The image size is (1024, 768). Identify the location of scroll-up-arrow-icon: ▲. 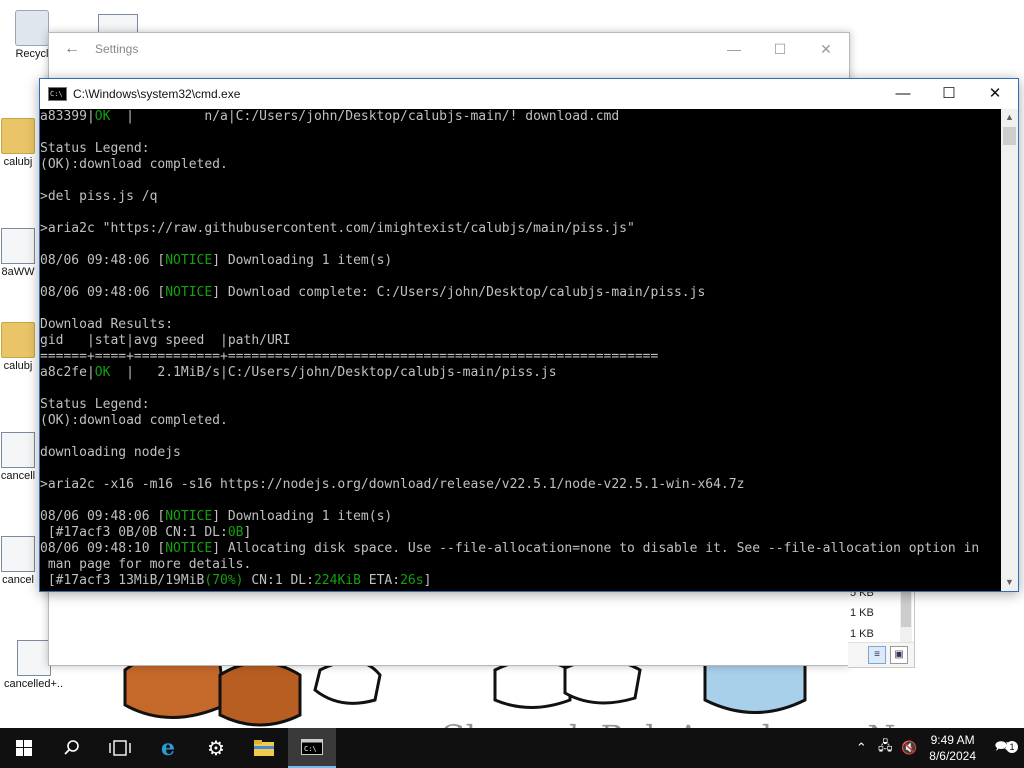
(1009, 117).